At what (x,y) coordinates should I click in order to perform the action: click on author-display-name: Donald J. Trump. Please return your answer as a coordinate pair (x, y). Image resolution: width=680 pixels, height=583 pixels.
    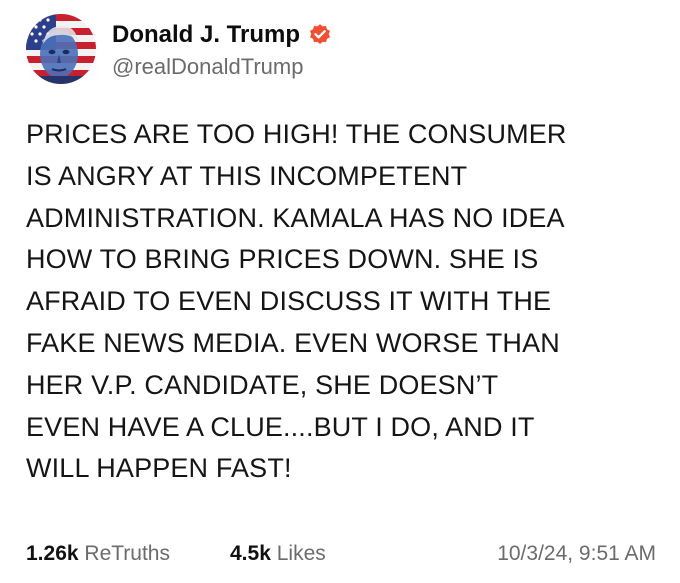
    Looking at the image, I should click on (206, 35).